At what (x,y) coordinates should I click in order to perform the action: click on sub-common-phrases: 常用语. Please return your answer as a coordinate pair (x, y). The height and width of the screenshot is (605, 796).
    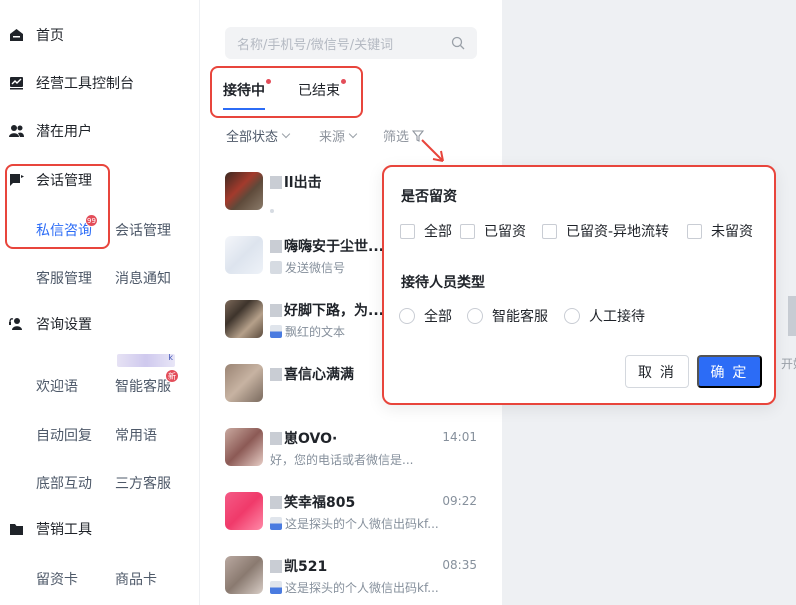
    Looking at the image, I should click on (136, 435).